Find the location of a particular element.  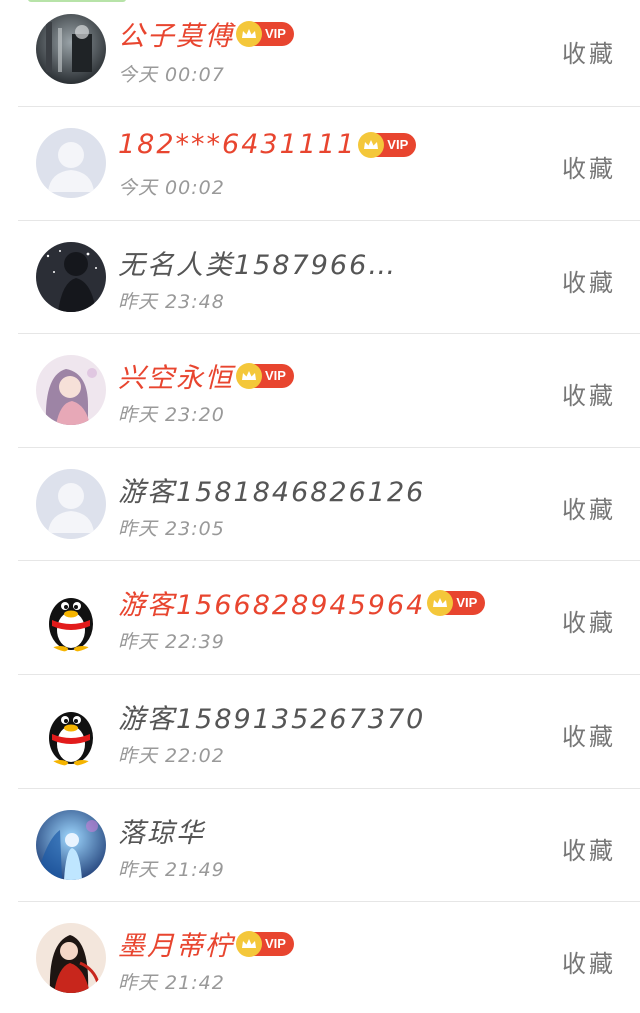

list-item: 游客1589135267370 昨天 22:02 收藏 is located at coordinates (329, 732).